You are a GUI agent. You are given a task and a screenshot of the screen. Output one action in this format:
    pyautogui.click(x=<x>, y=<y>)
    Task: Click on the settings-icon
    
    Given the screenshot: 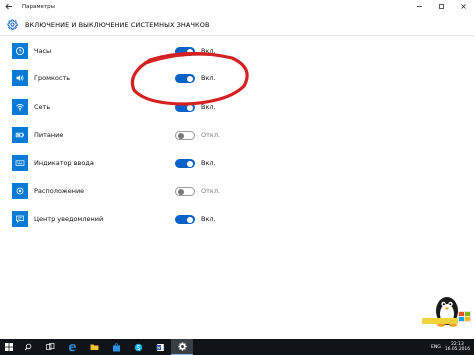 What is the action you would take?
    pyautogui.click(x=182, y=346)
    